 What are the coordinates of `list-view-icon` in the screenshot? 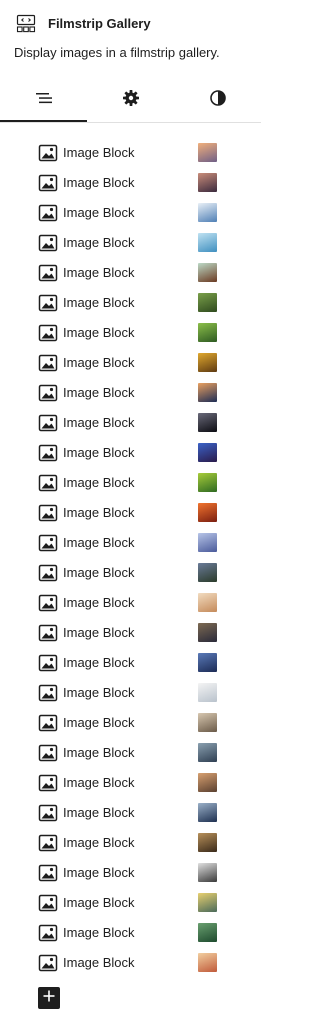 It's located at (44, 100).